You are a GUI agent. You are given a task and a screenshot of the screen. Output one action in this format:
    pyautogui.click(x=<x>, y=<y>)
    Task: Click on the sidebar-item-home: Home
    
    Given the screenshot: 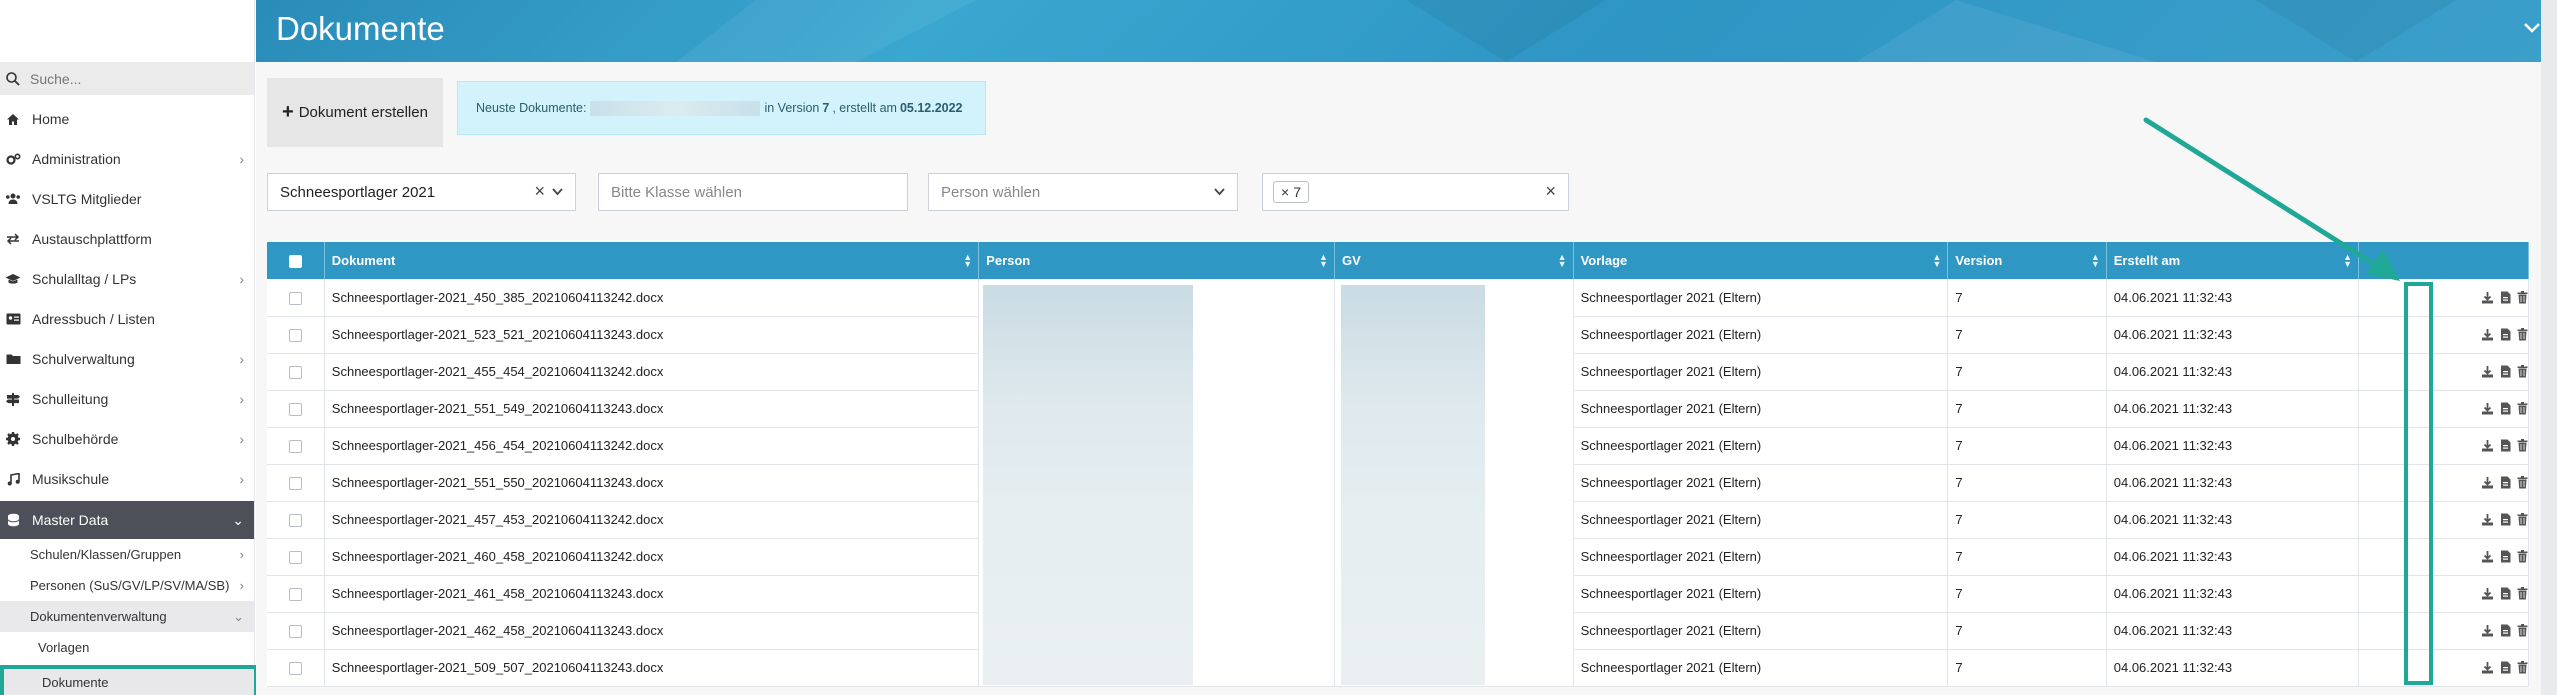 What is the action you would take?
    pyautogui.click(x=127, y=119)
    